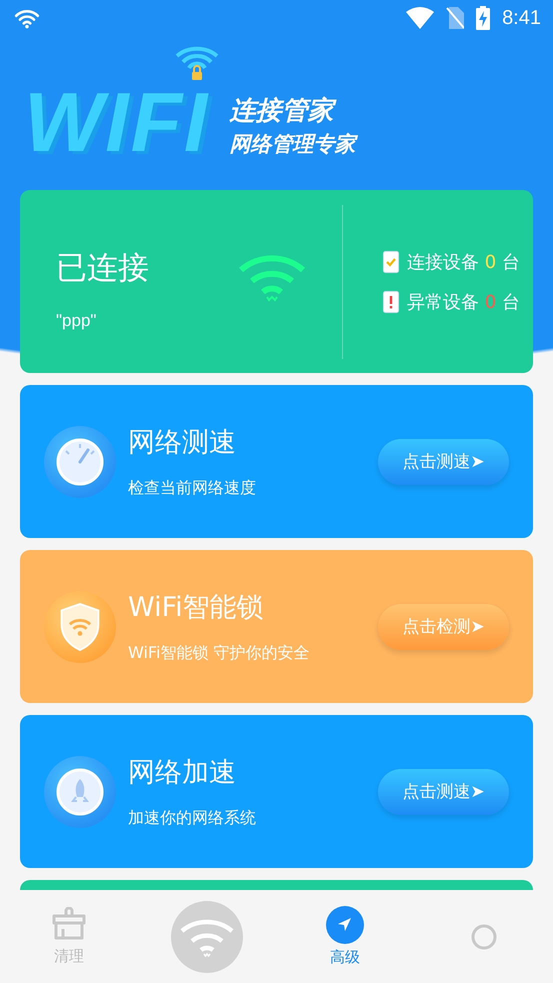 The width and height of the screenshot is (553, 983). Describe the element at coordinates (192, 488) in the screenshot. I see `feature-description: 检查当前网络速度` at that location.